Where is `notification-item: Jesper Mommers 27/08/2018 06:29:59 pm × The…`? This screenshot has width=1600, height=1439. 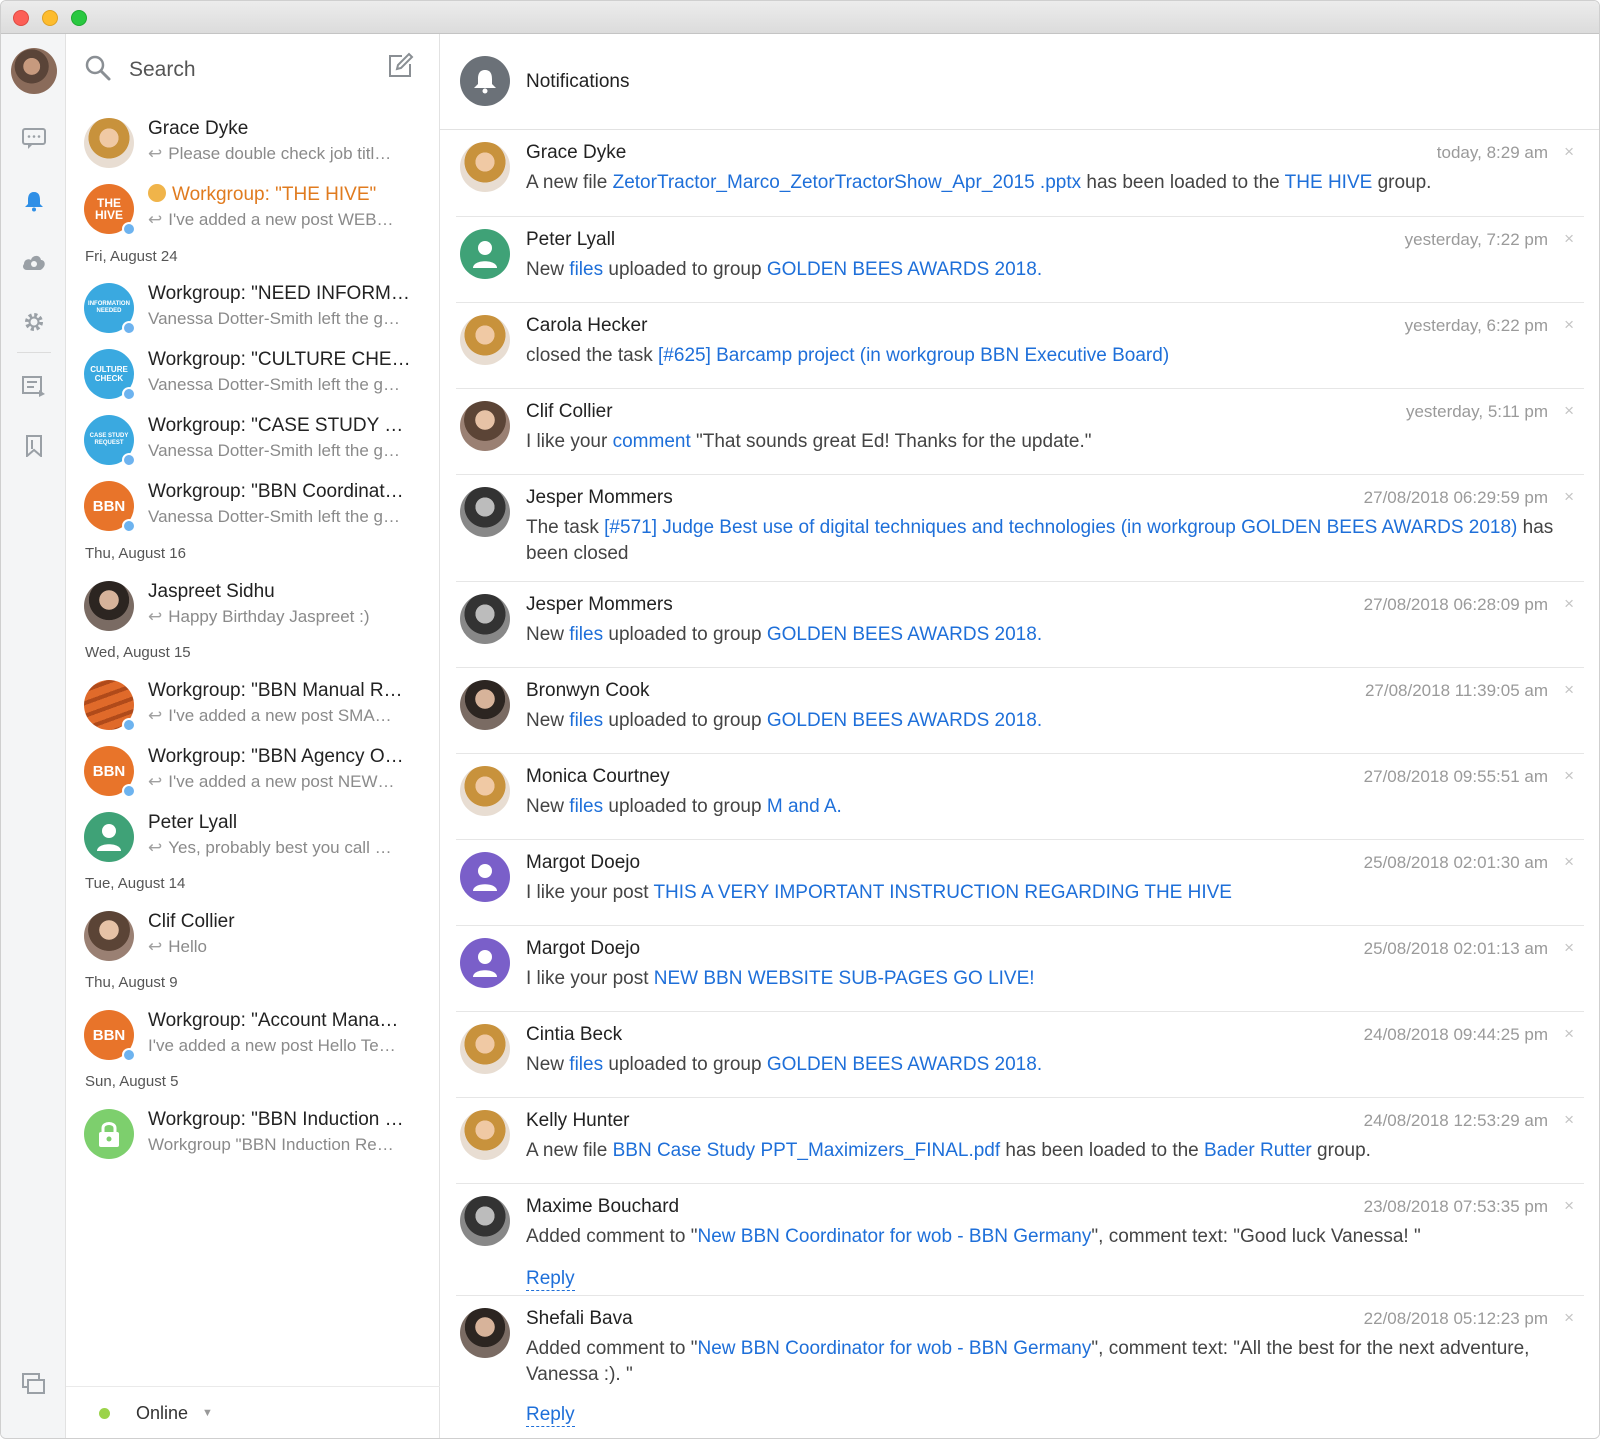 notification-item: Jesper Mommers 27/08/2018 06:29:59 pm × The… is located at coordinates (1020, 528).